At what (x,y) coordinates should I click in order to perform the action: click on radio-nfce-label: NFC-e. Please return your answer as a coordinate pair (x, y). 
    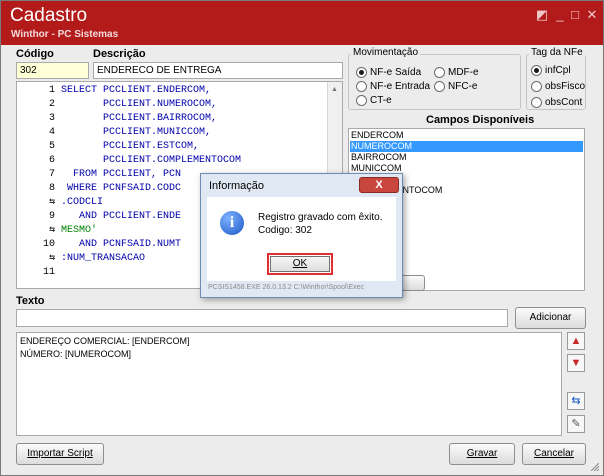
    Looking at the image, I should click on (463, 86).